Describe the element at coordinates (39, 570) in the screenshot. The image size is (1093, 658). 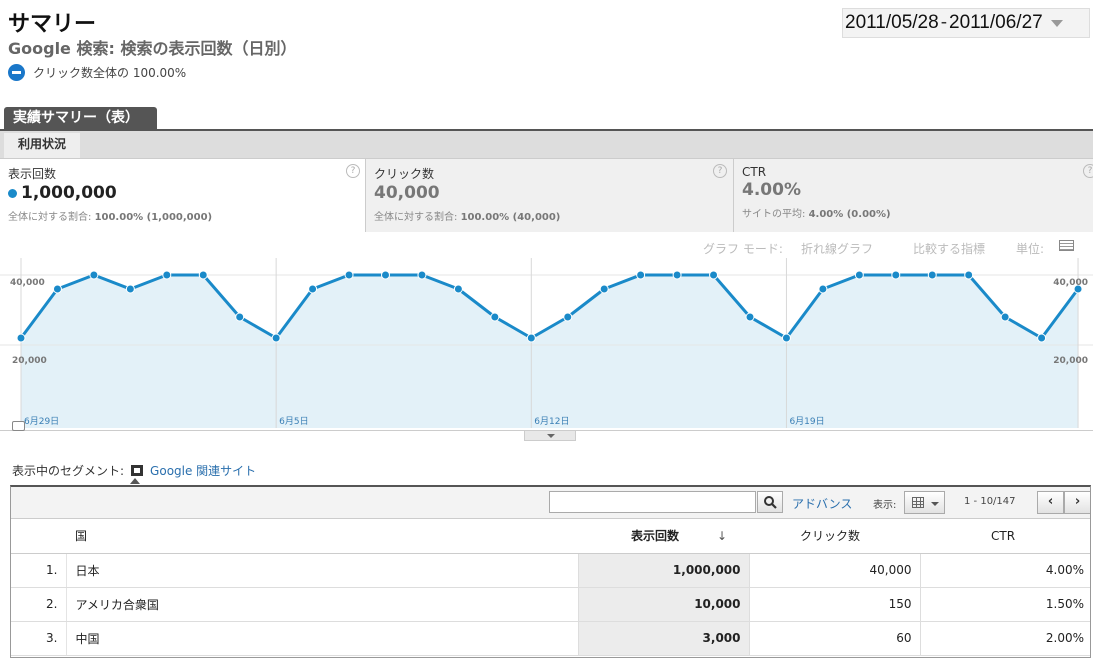
I see `row-index: 1.` at that location.